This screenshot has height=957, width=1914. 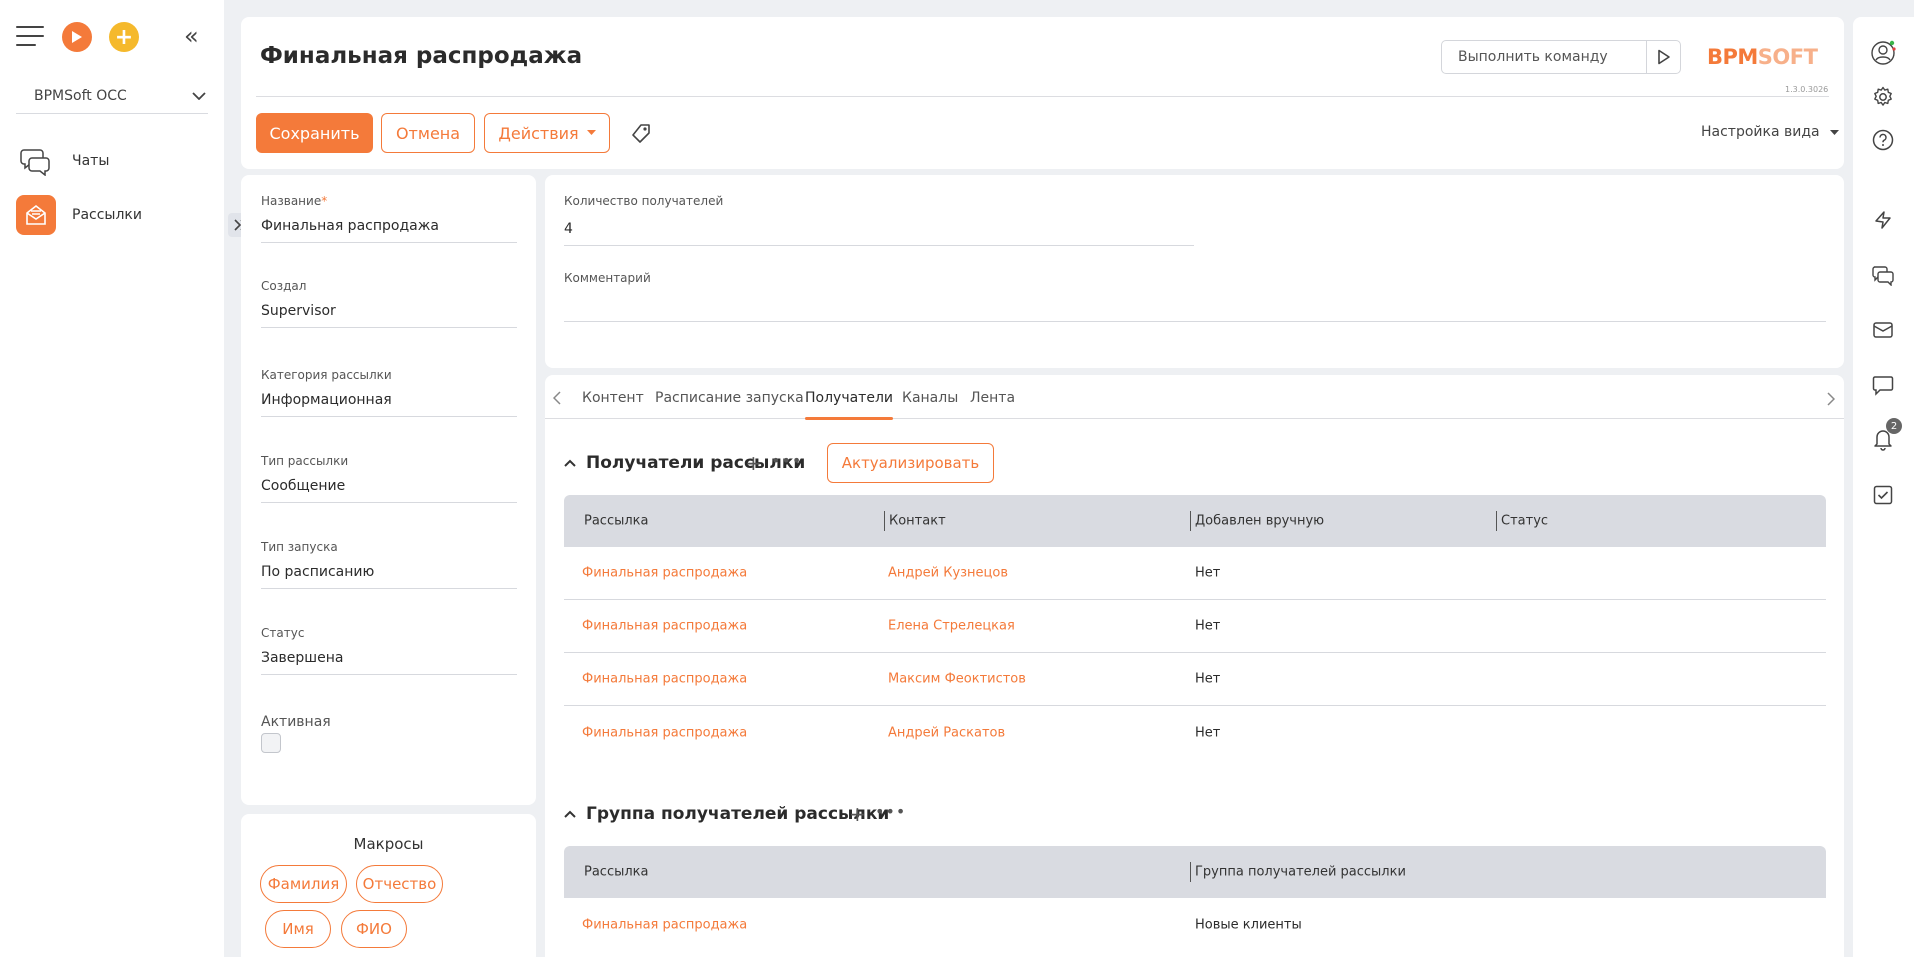 I want to click on update-recipients-button: Актуализировать, so click(x=910, y=463).